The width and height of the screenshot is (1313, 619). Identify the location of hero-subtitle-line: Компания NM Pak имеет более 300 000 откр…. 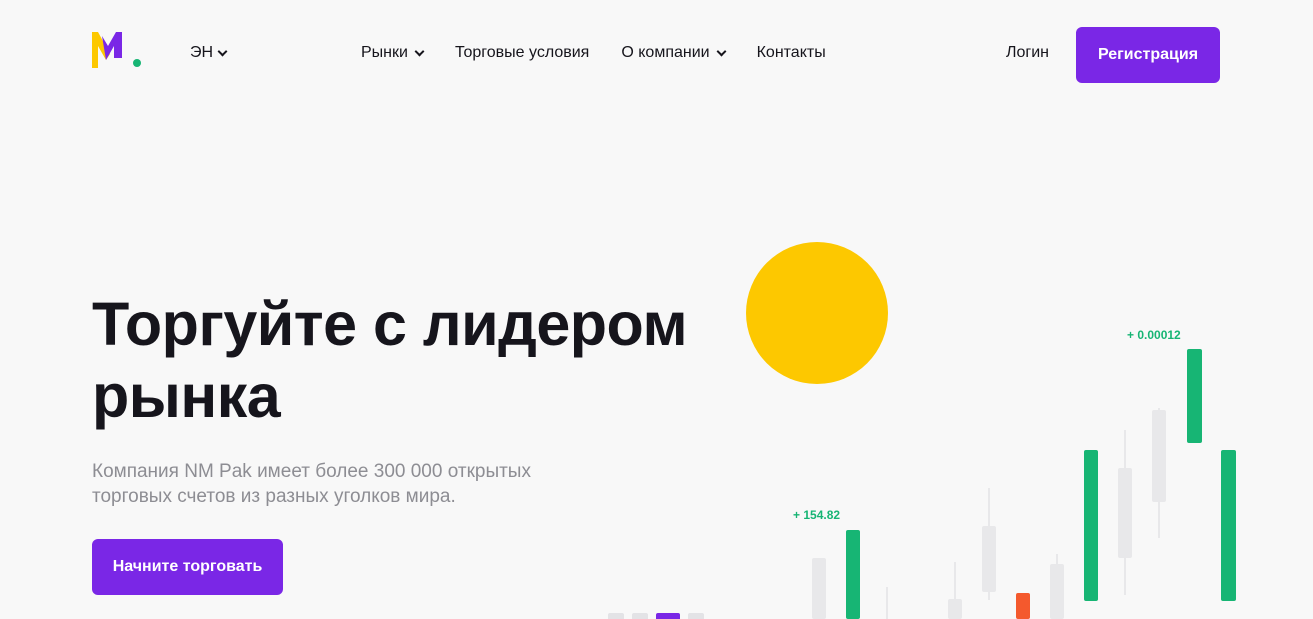
(311, 471).